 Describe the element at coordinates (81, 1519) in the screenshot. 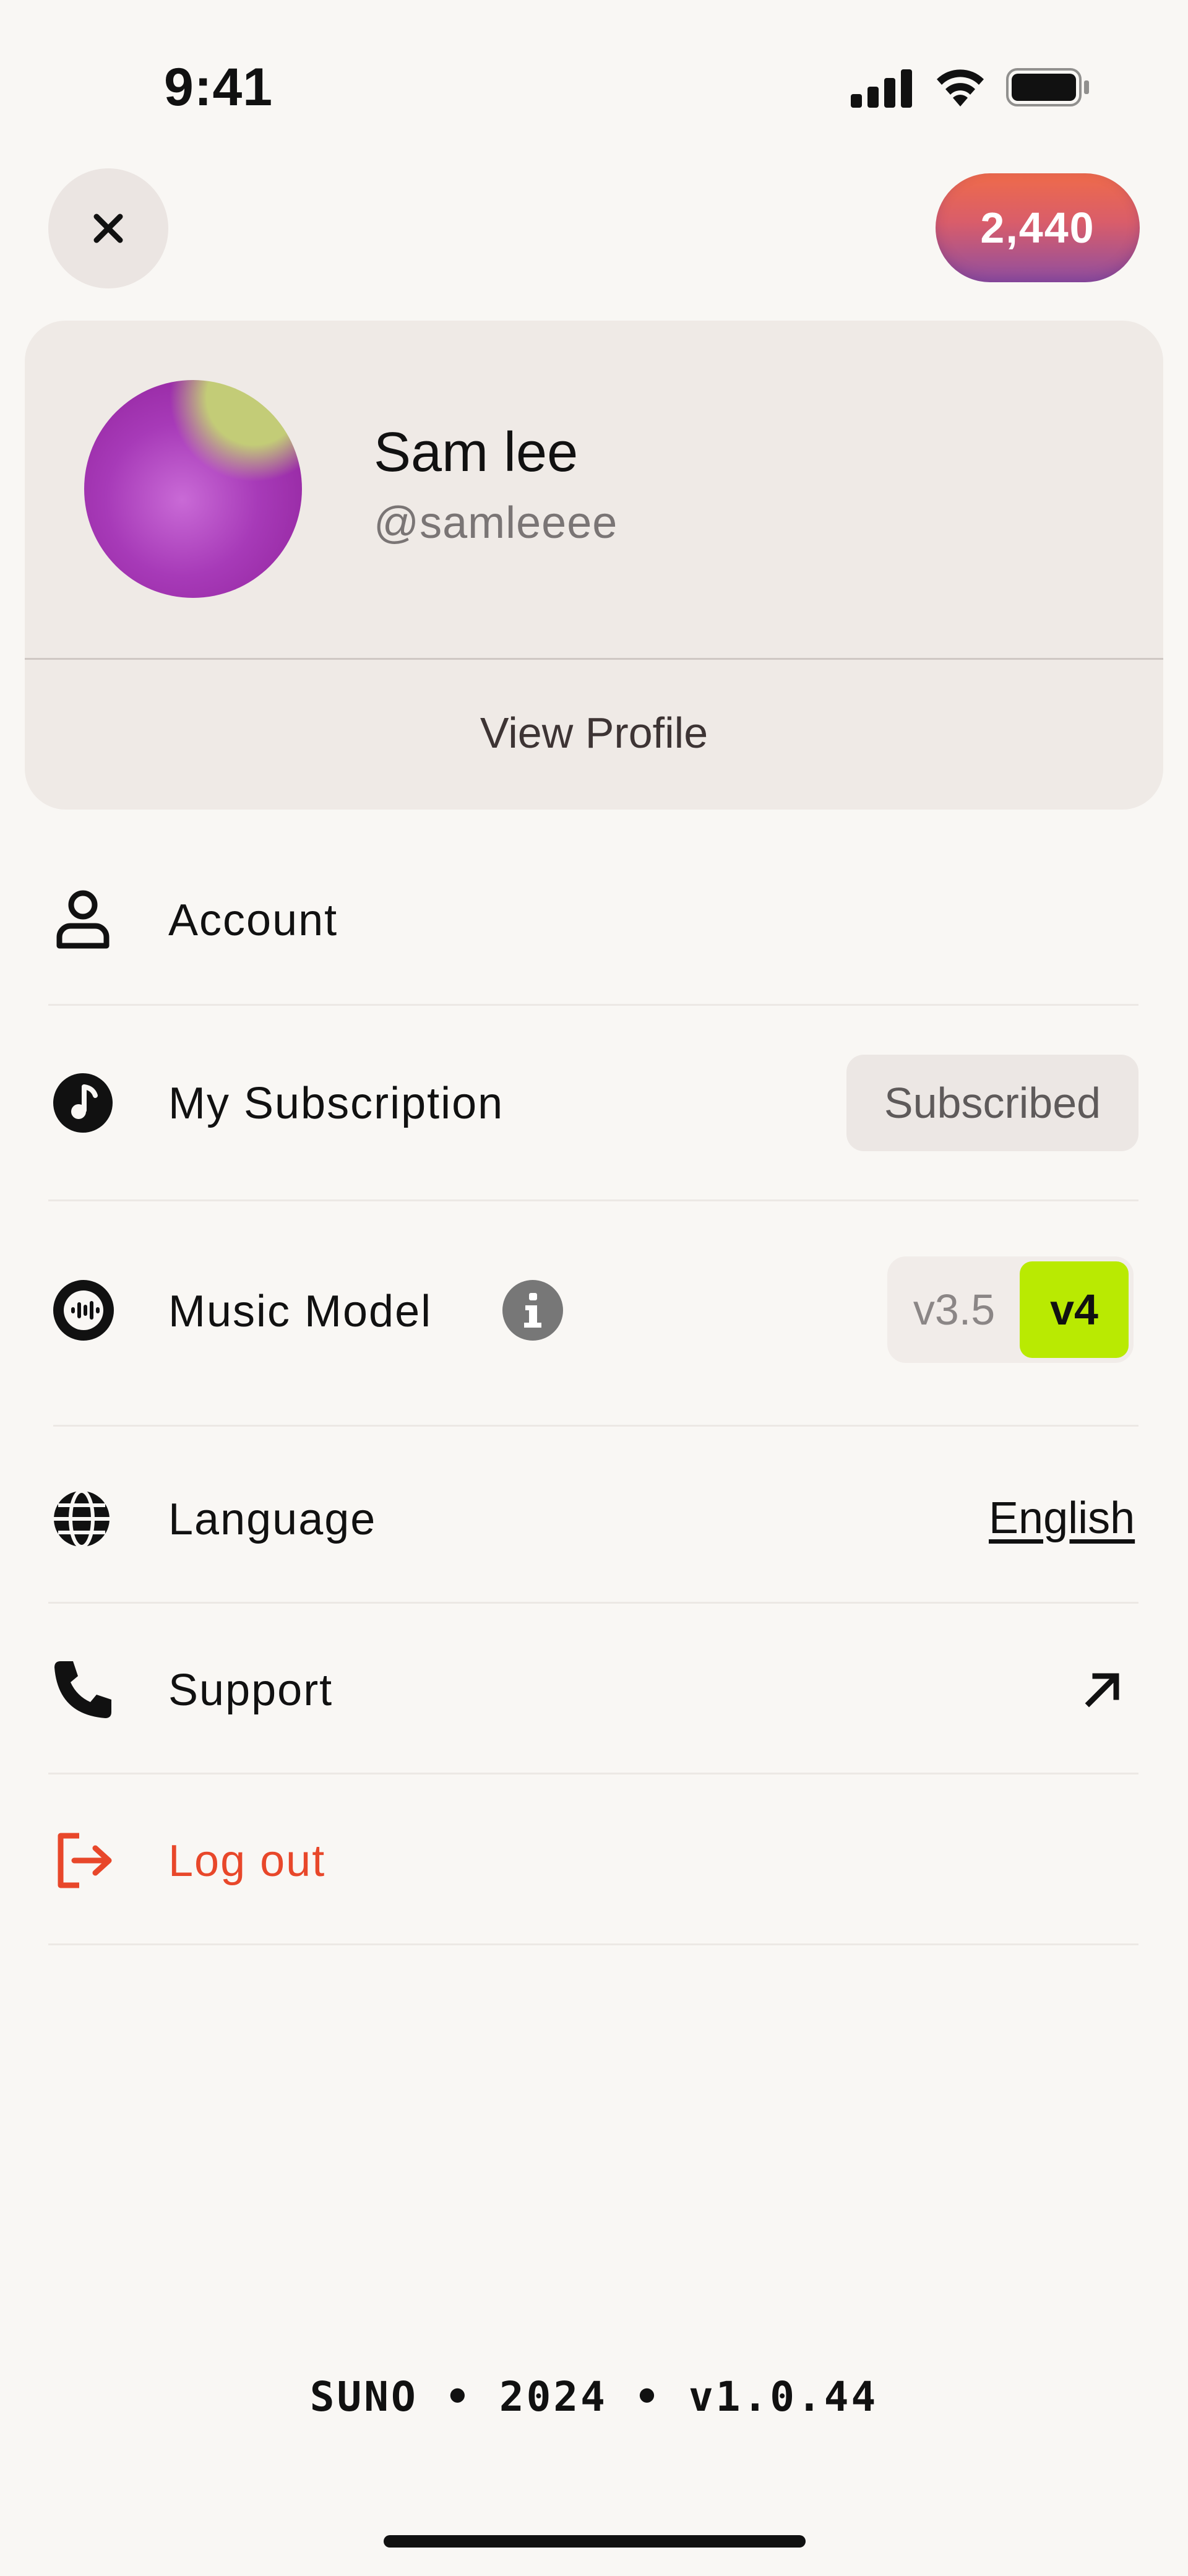

I see `globe-icon` at that location.